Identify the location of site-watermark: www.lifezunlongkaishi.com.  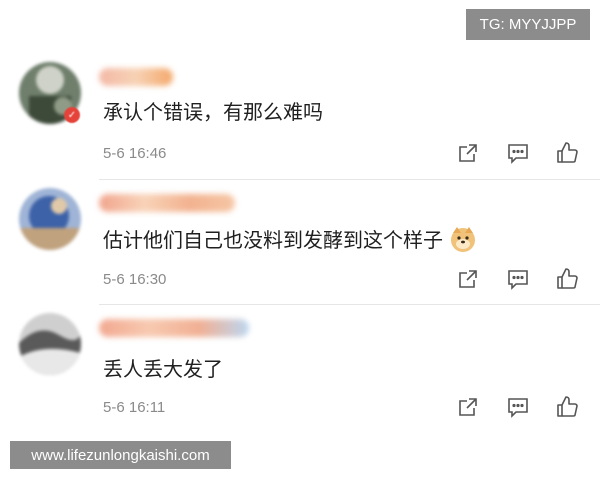
(120, 455).